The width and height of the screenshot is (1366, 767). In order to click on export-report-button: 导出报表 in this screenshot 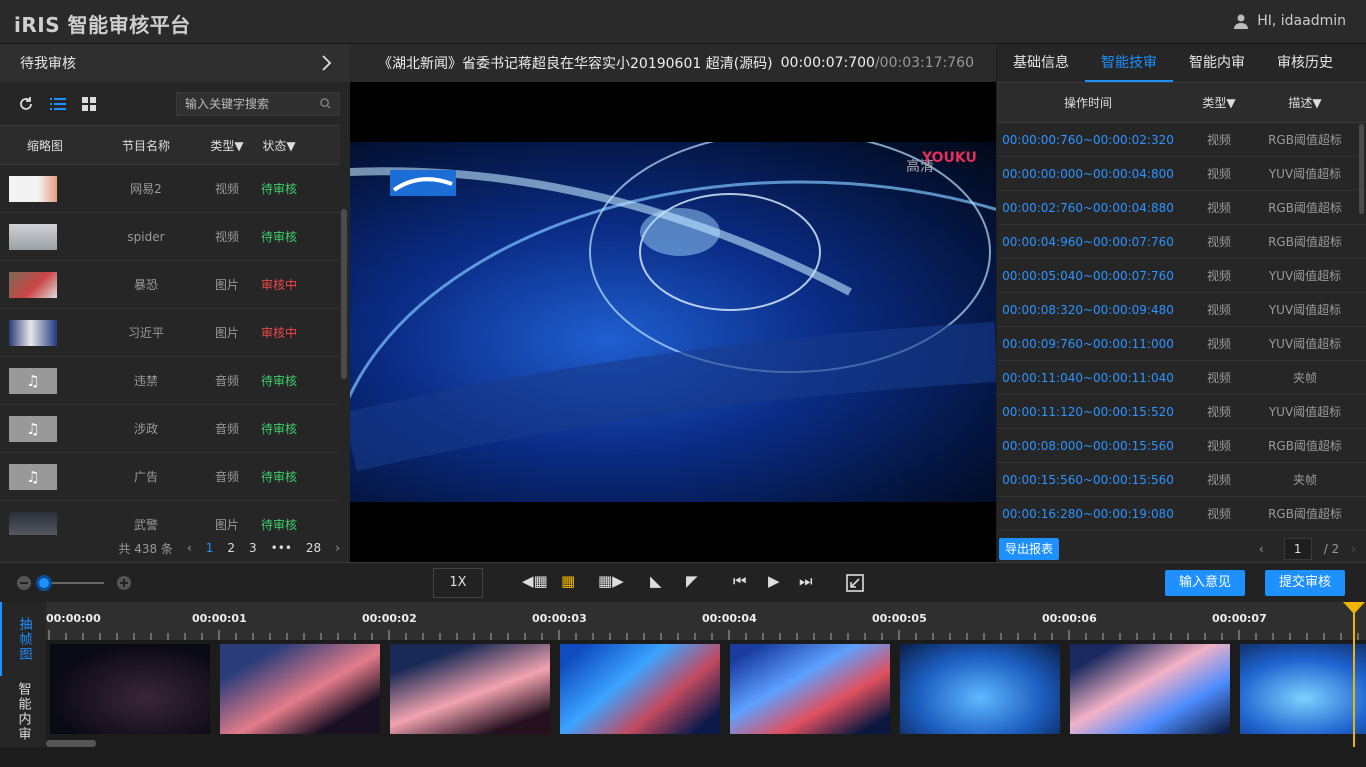, I will do `click(1029, 549)`.